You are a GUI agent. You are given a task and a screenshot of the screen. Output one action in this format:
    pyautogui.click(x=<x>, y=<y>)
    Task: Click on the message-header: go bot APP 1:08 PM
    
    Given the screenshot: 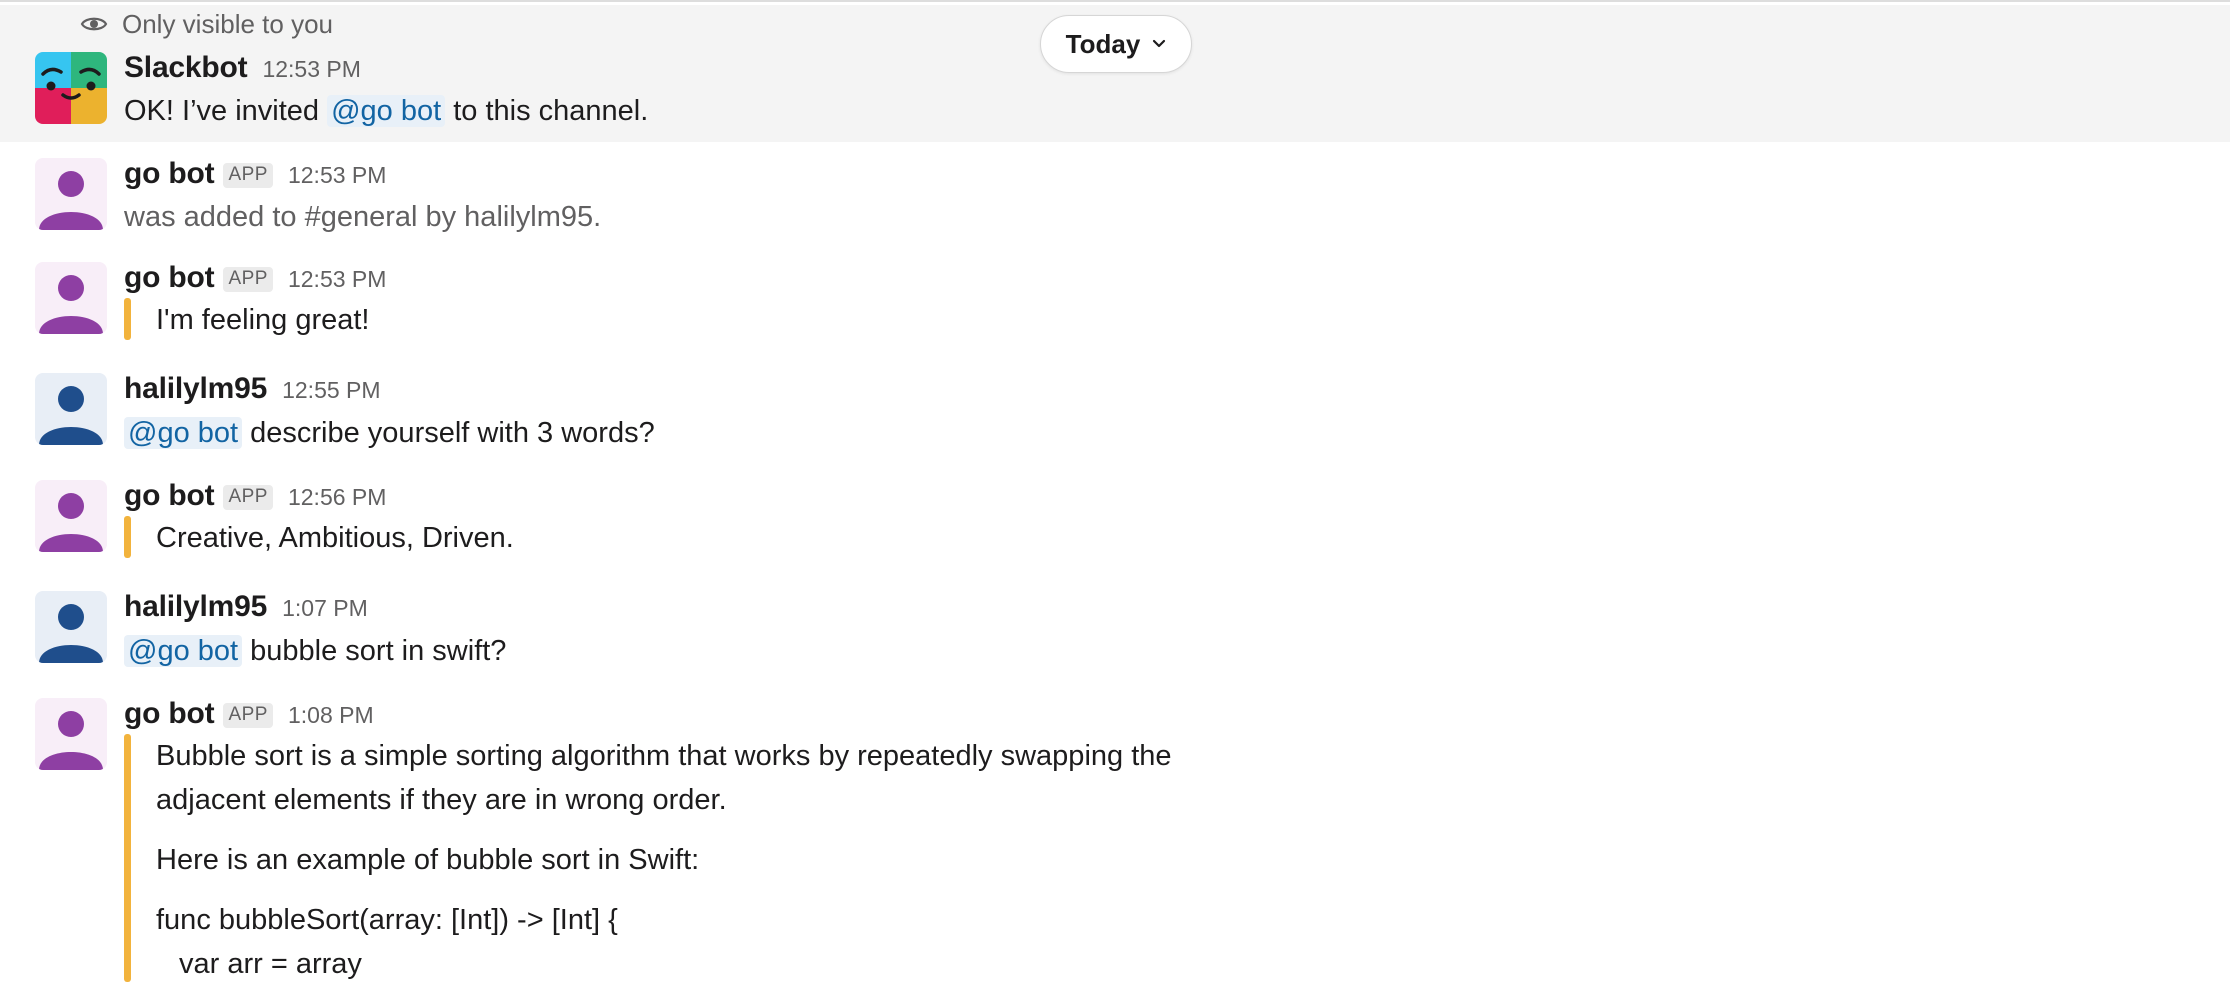 What is the action you would take?
    pyautogui.click(x=249, y=714)
    